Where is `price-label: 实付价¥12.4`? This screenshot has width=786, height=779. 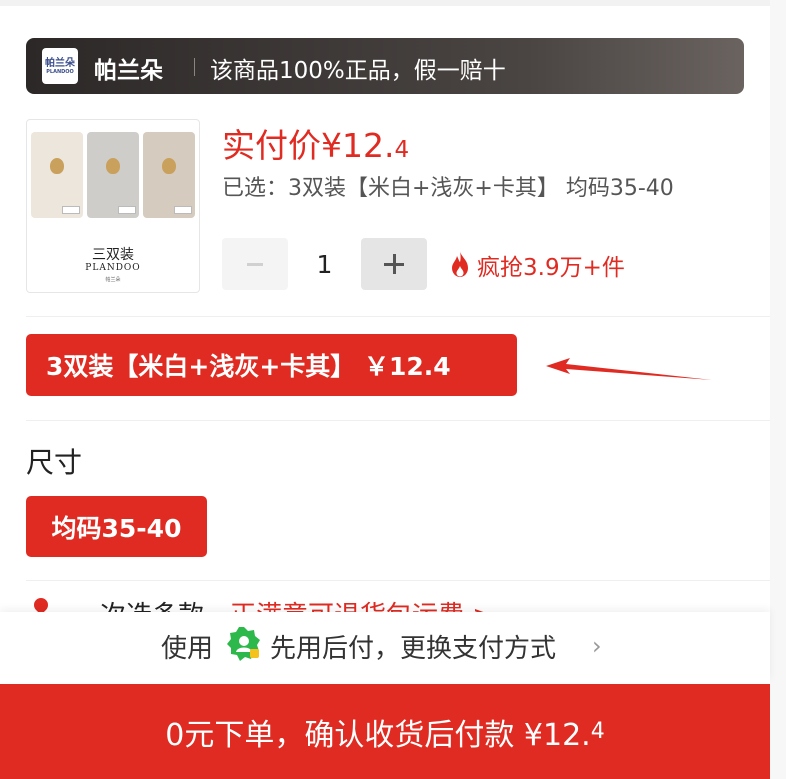 price-label: 实付价¥12.4 is located at coordinates (315, 143).